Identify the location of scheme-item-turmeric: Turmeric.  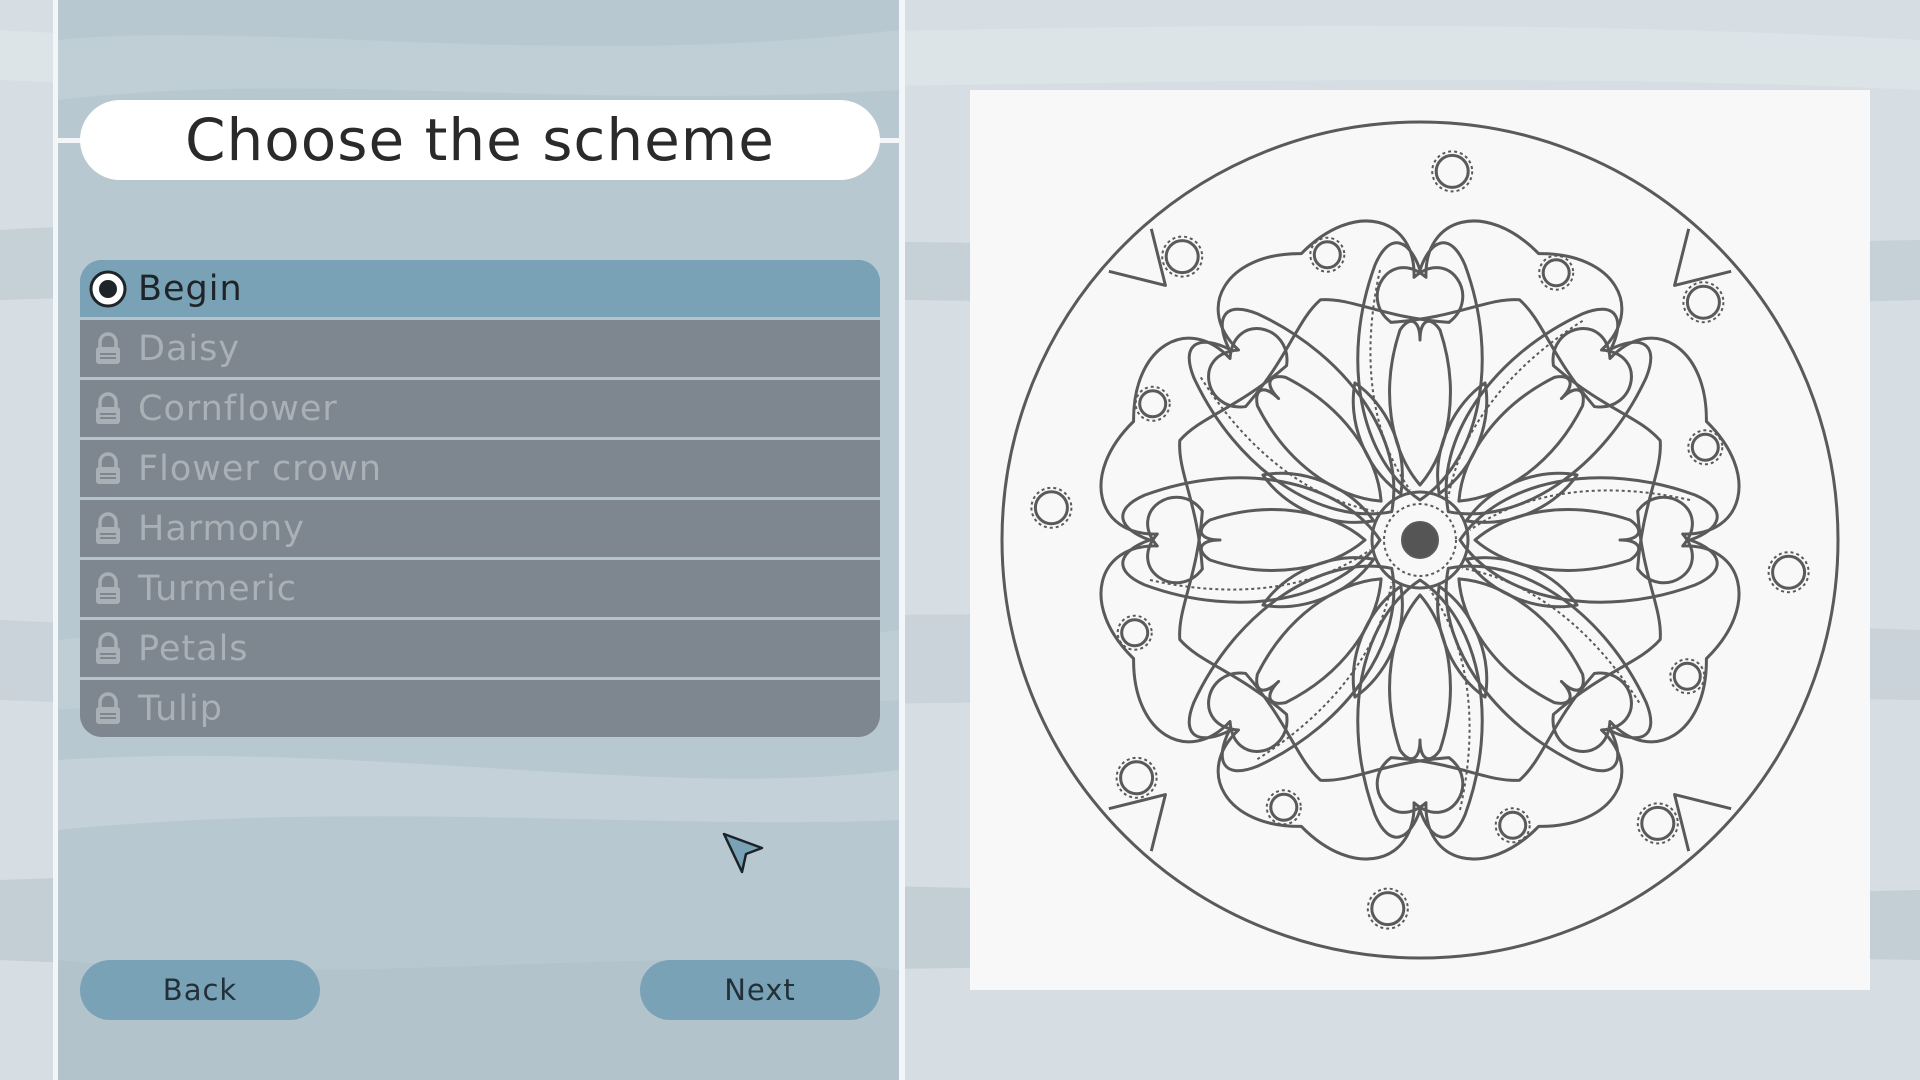
(480, 590).